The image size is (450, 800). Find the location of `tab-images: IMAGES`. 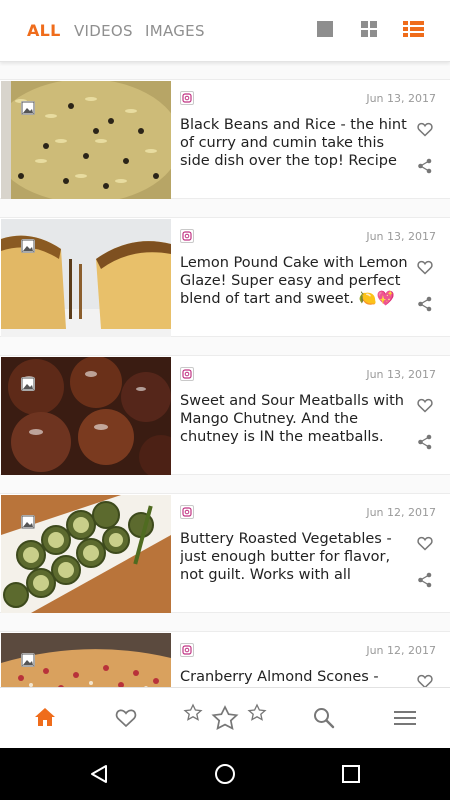

tab-images: IMAGES is located at coordinates (175, 31).